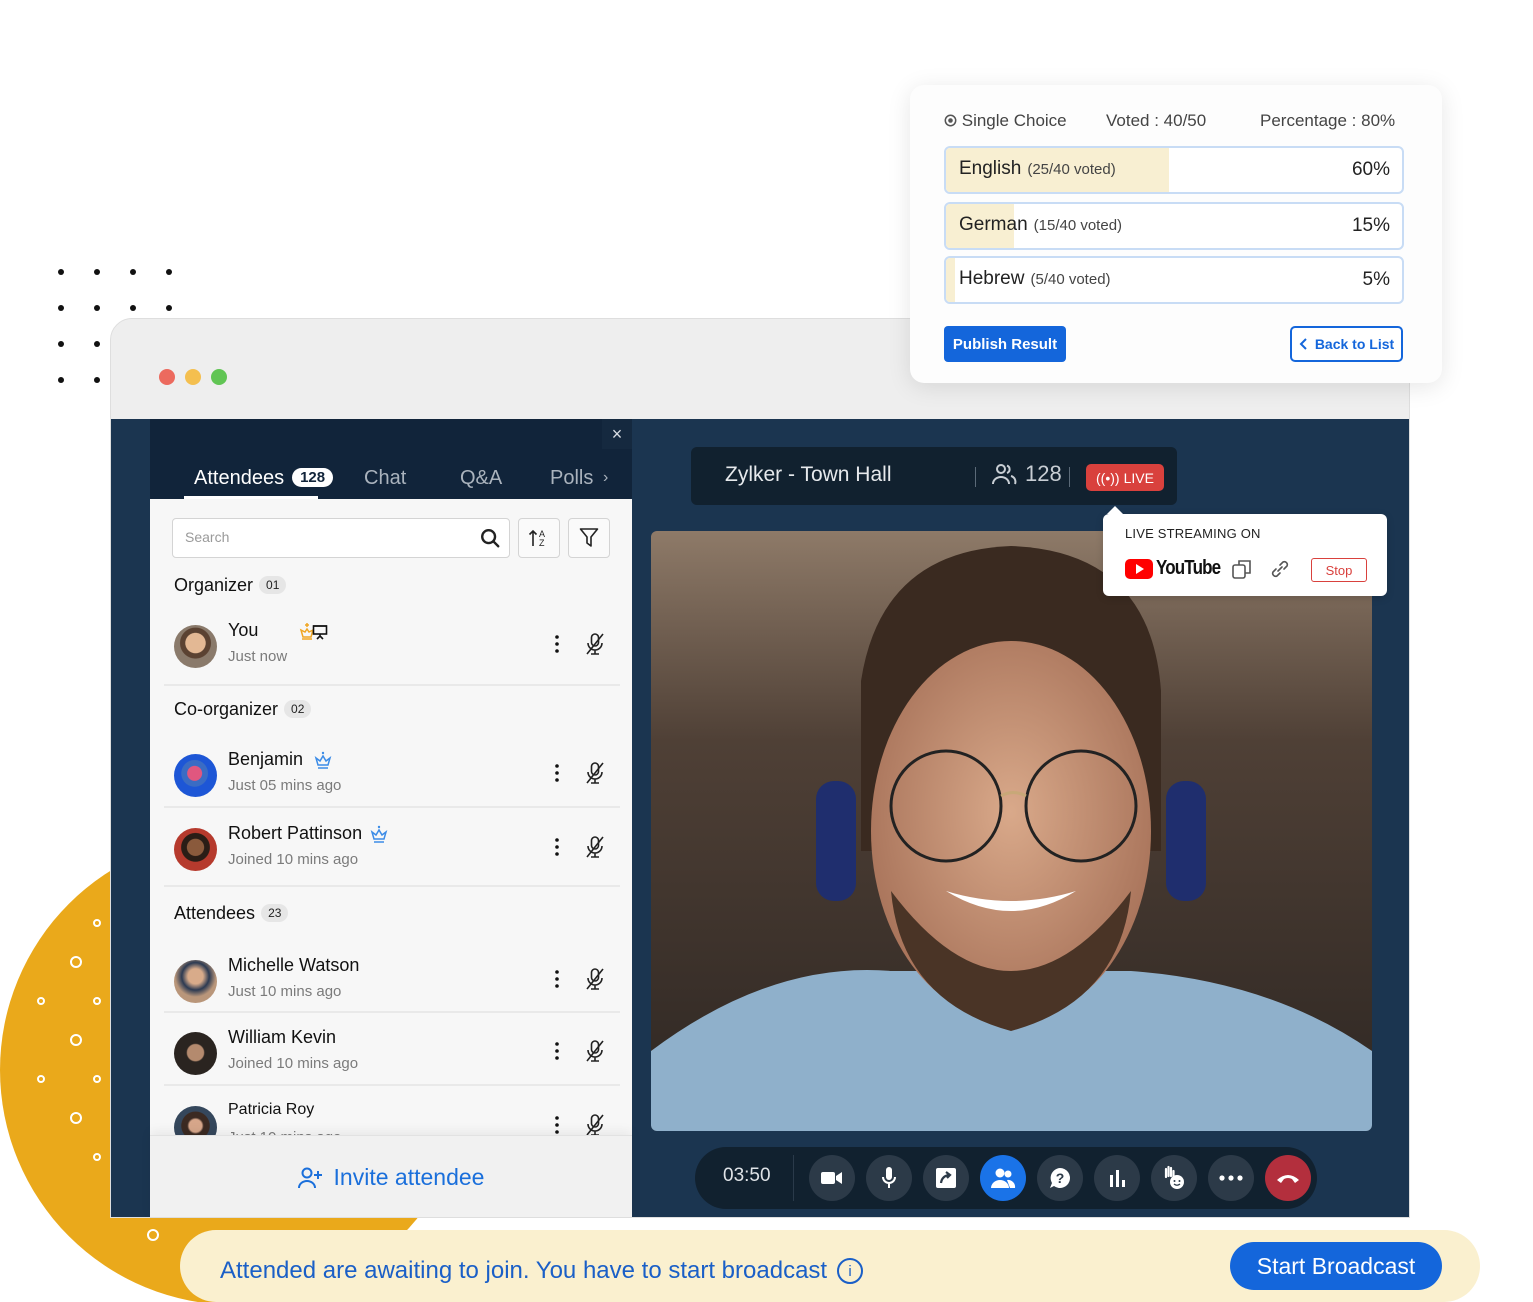 The width and height of the screenshot is (1533, 1302). I want to click on section-attendees: Attendees 23, so click(231, 913).